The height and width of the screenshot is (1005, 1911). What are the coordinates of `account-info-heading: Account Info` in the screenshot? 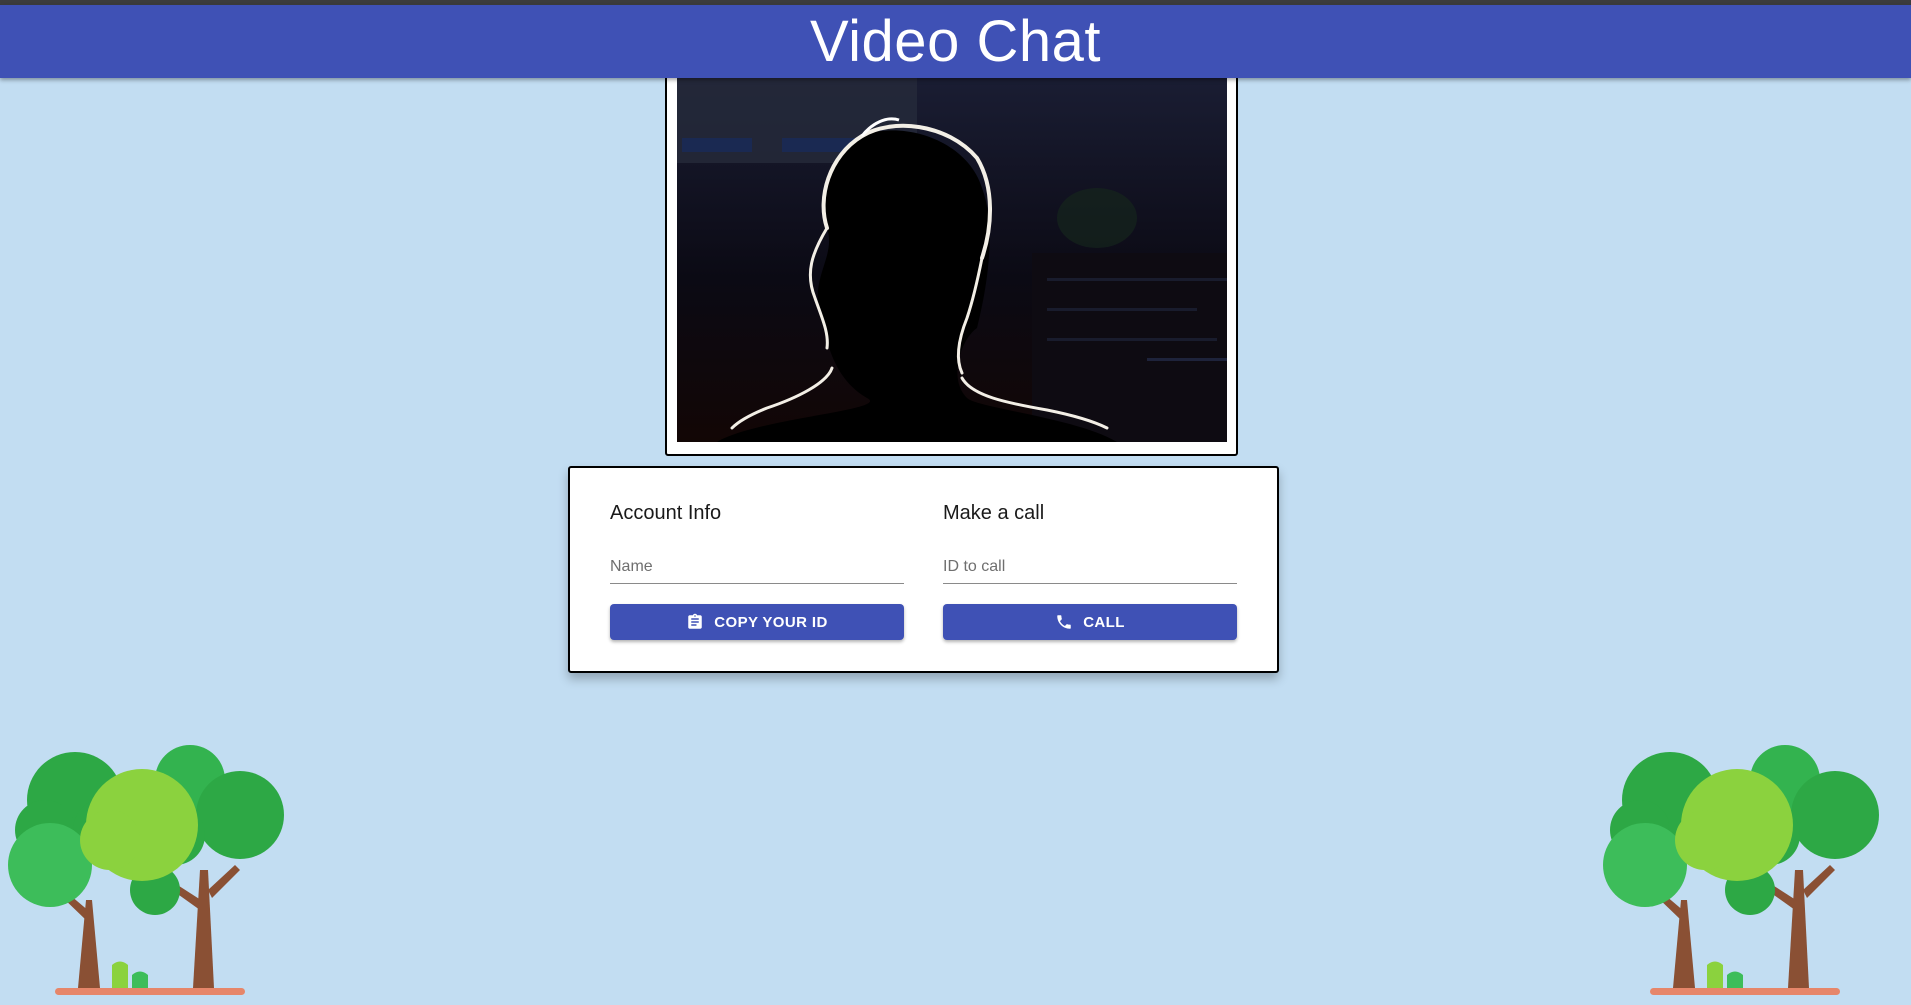 It's located at (666, 513).